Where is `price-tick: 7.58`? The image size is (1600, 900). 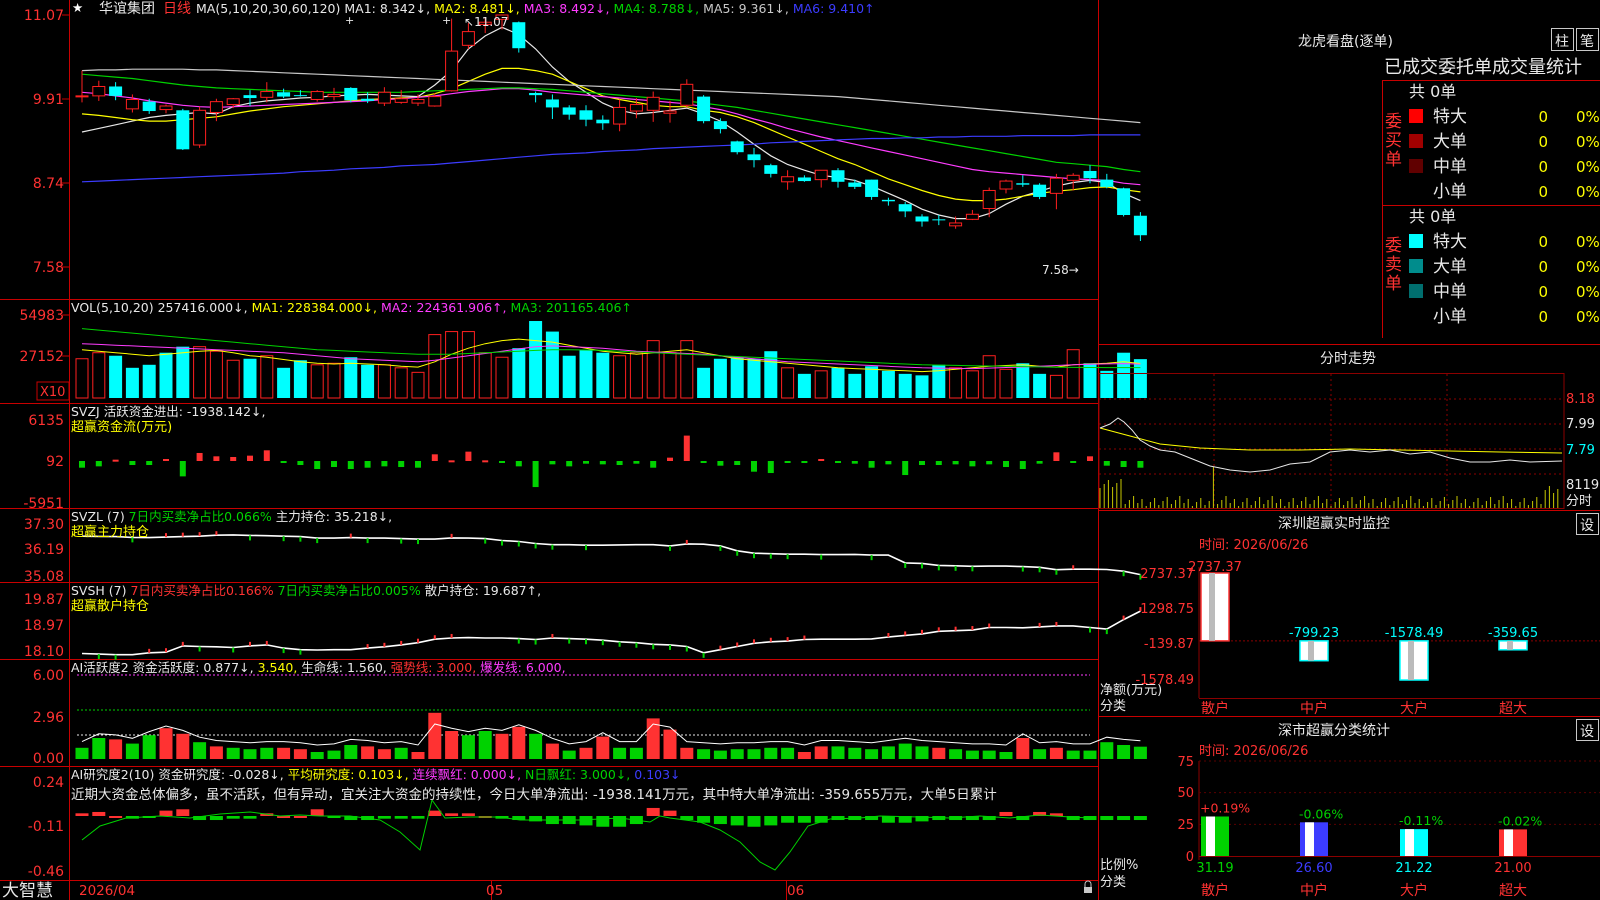 price-tick: 7.58 is located at coordinates (48, 268).